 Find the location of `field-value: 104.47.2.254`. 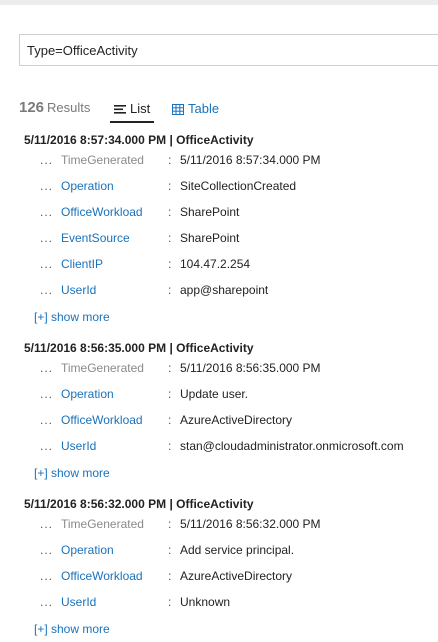

field-value: 104.47.2.254 is located at coordinates (215, 264).